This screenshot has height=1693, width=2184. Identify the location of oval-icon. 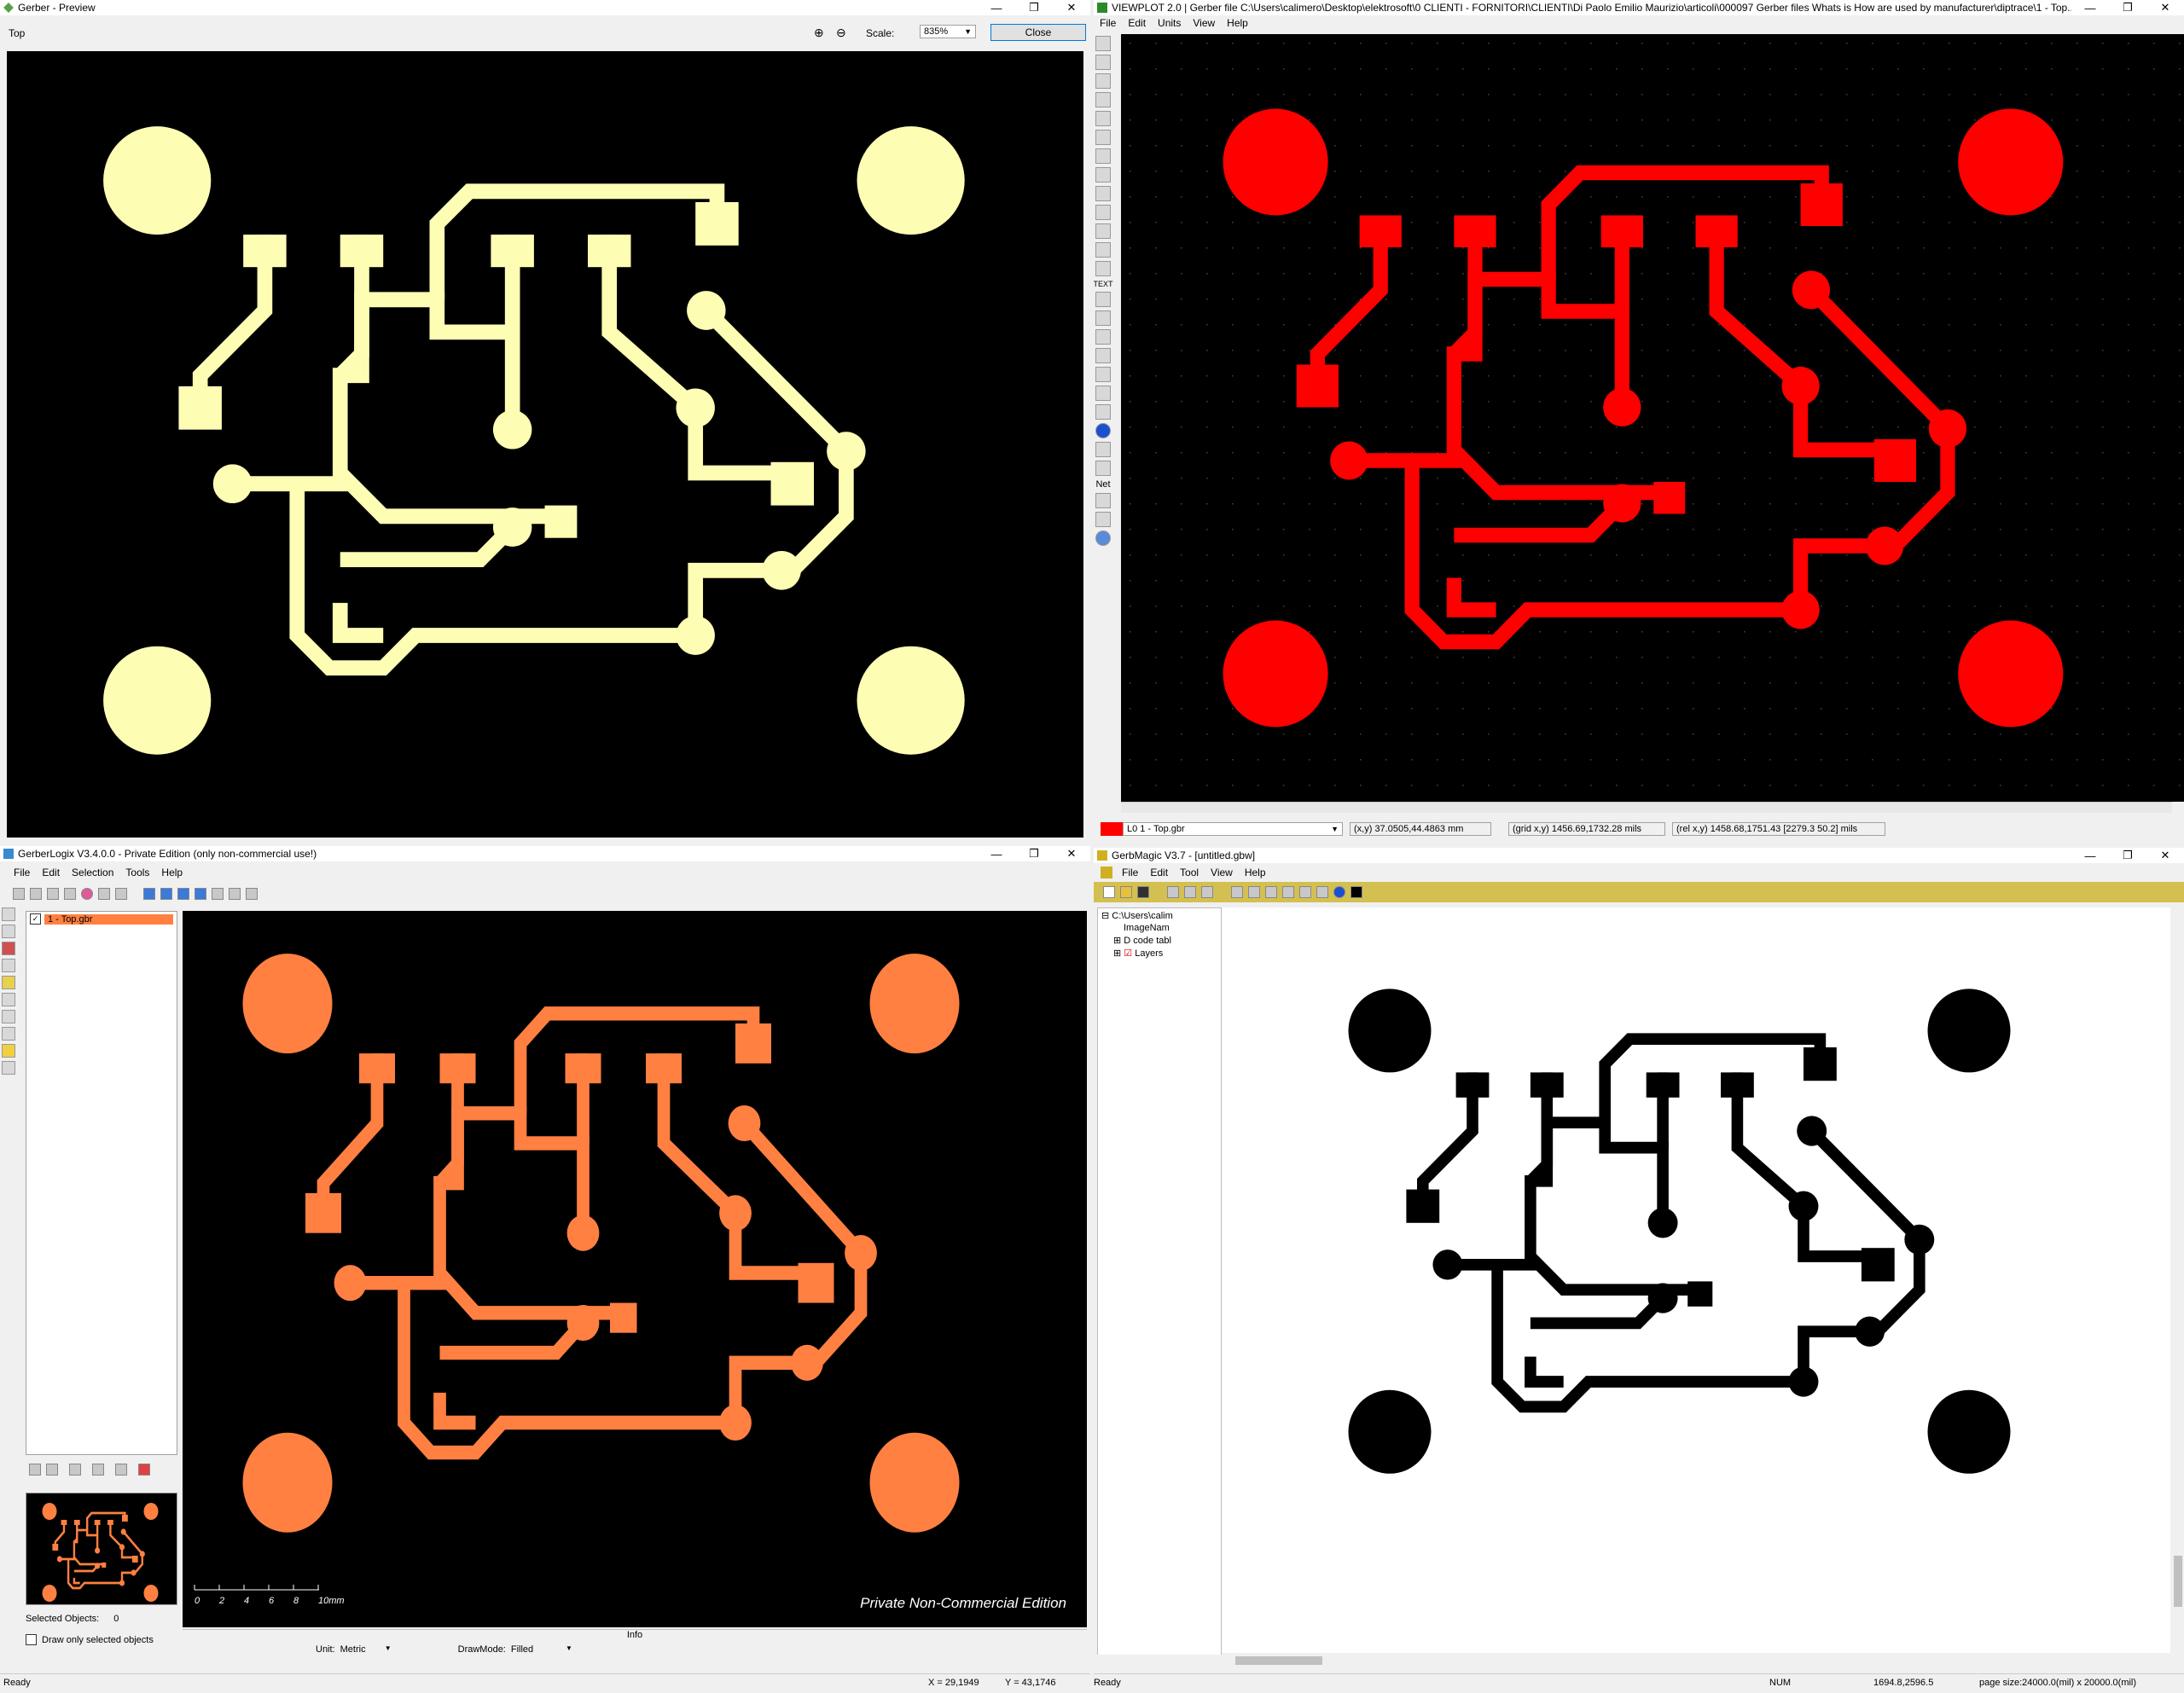
(1103, 193).